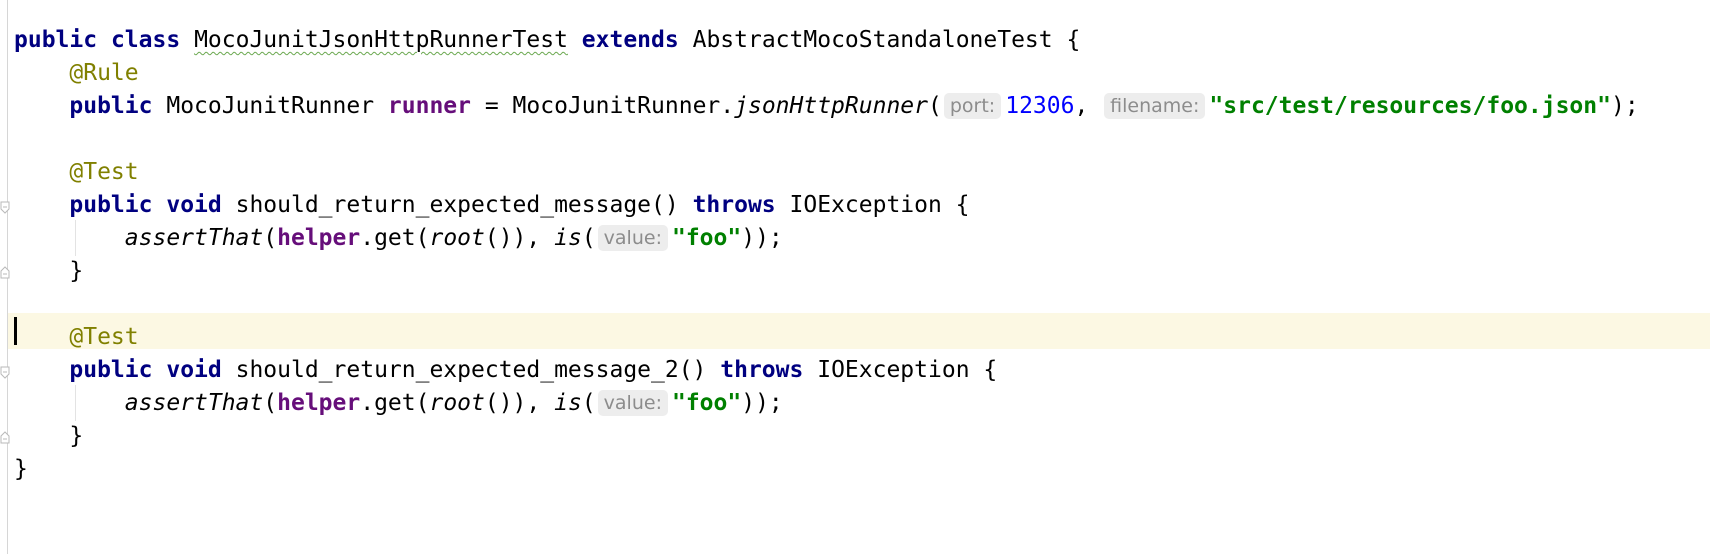 The height and width of the screenshot is (554, 1710). Describe the element at coordinates (21, 469) in the screenshot. I see `class-close-brace: }` at that location.